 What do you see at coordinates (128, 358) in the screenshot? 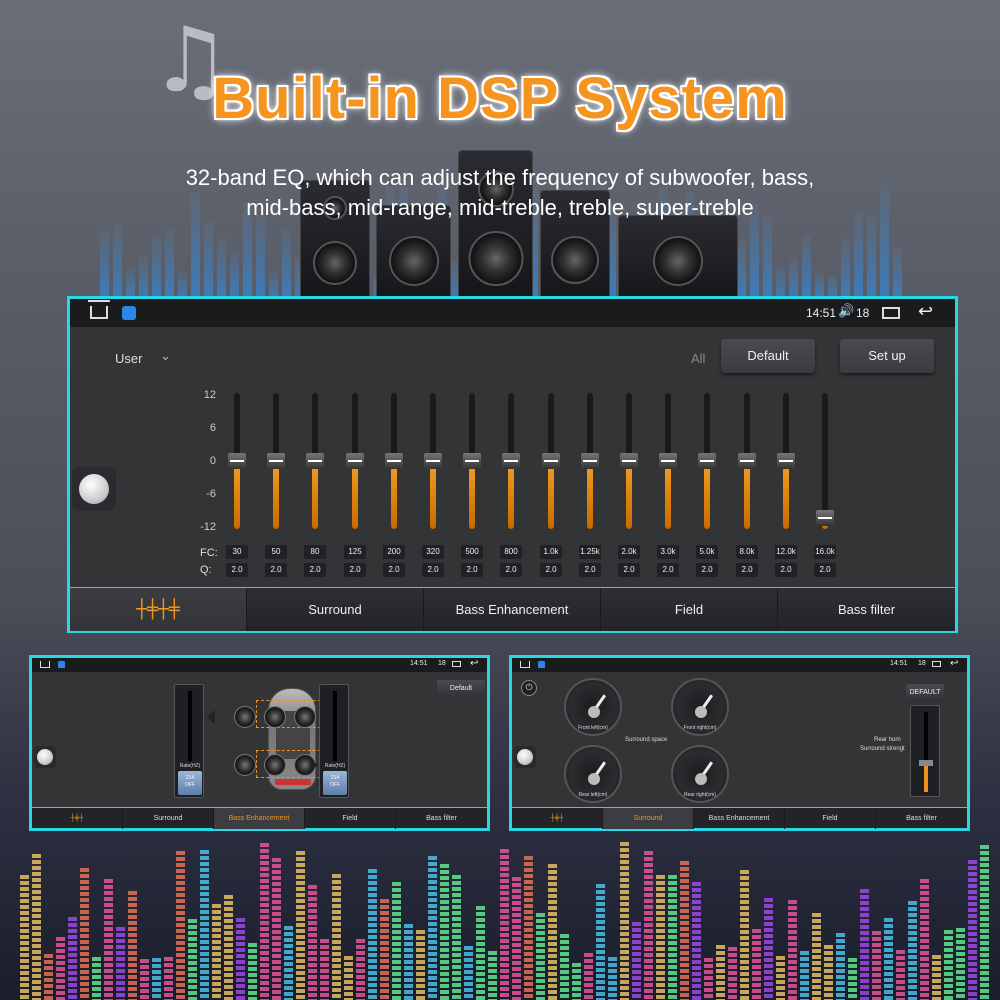
I see `preset-select: User` at bounding box center [128, 358].